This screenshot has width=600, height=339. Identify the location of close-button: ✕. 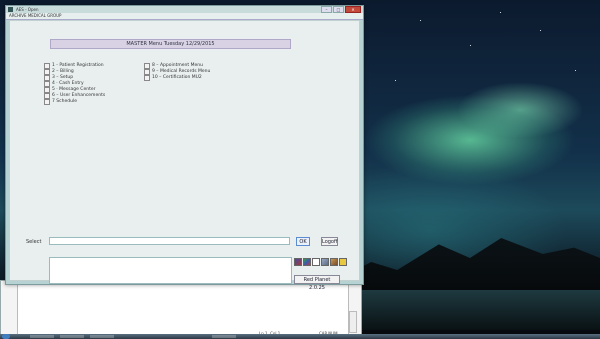
(353, 9).